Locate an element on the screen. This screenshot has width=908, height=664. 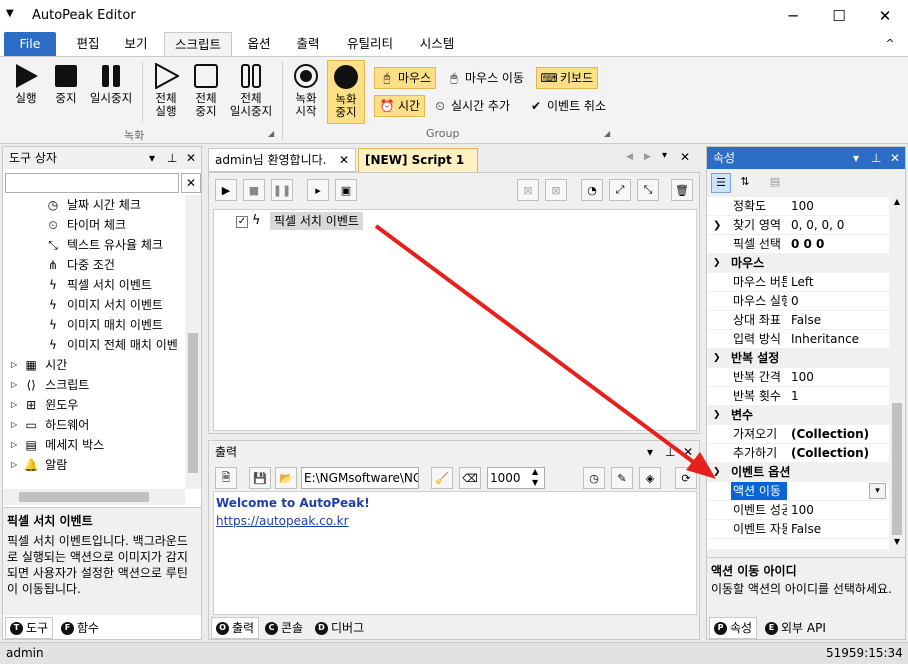
run-selected-icon: ▣ is located at coordinates (346, 190).